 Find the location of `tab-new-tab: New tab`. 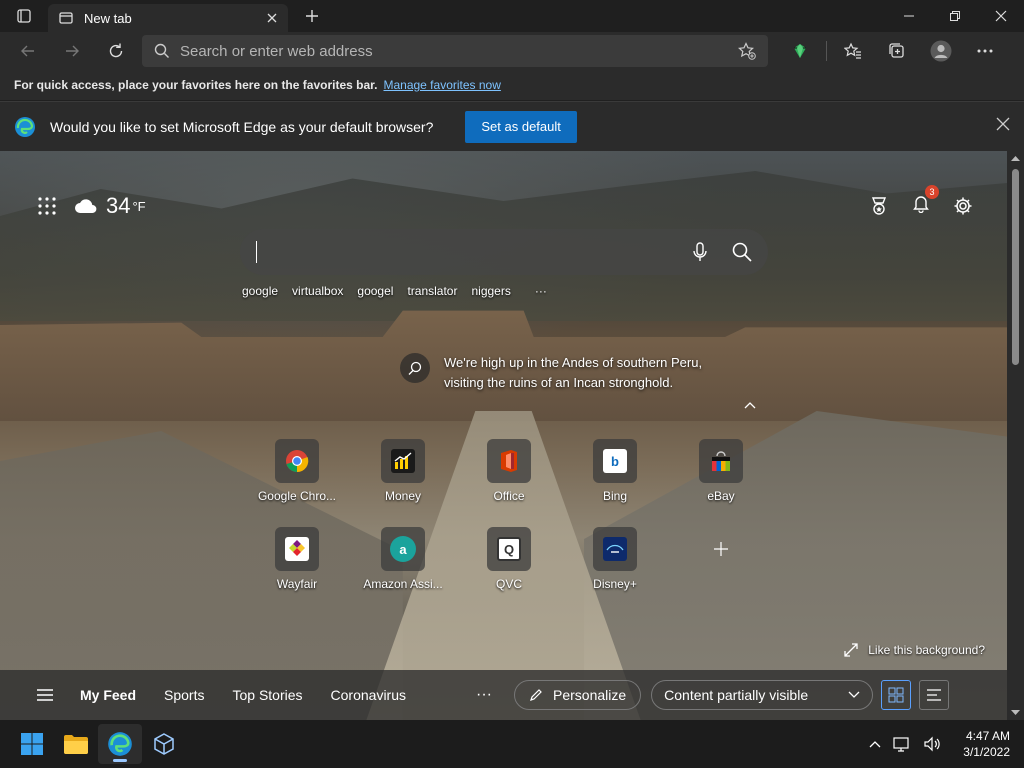

tab-new-tab: New tab is located at coordinates (168, 18).